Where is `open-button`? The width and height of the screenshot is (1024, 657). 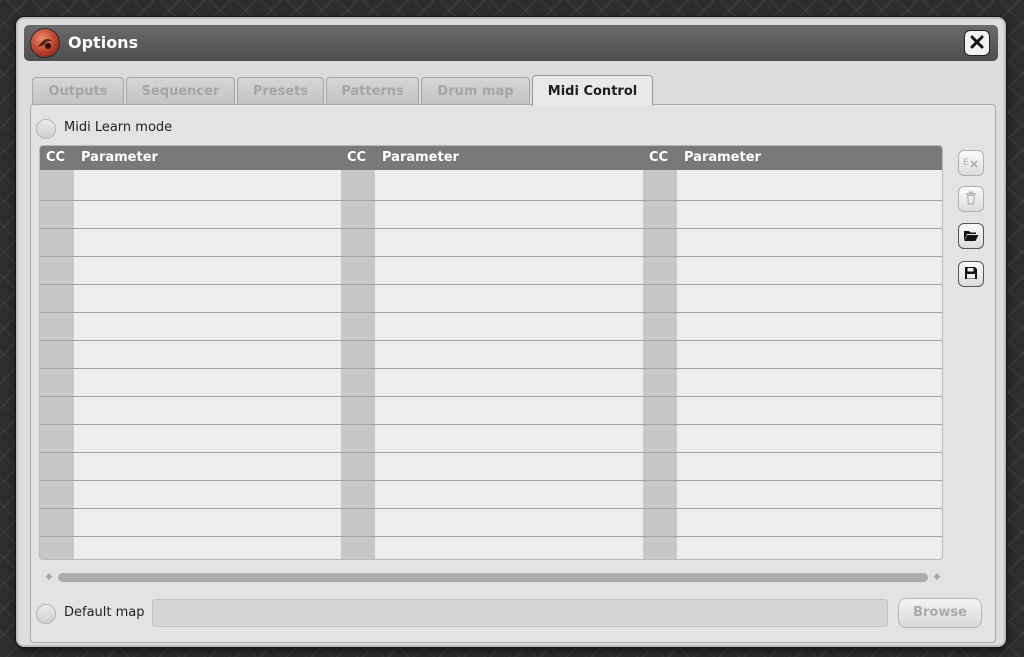
open-button is located at coordinates (971, 236).